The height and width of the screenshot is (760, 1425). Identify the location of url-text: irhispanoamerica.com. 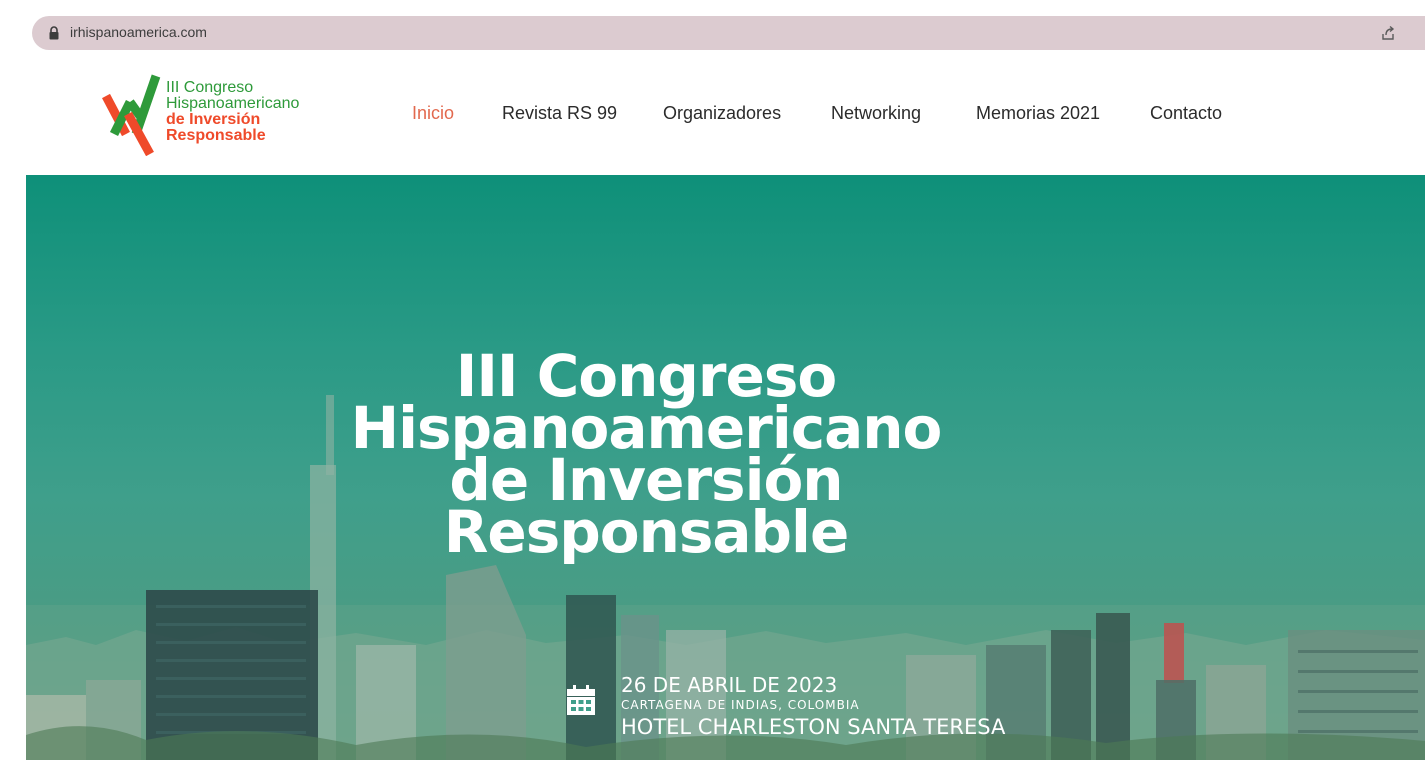
(138, 32).